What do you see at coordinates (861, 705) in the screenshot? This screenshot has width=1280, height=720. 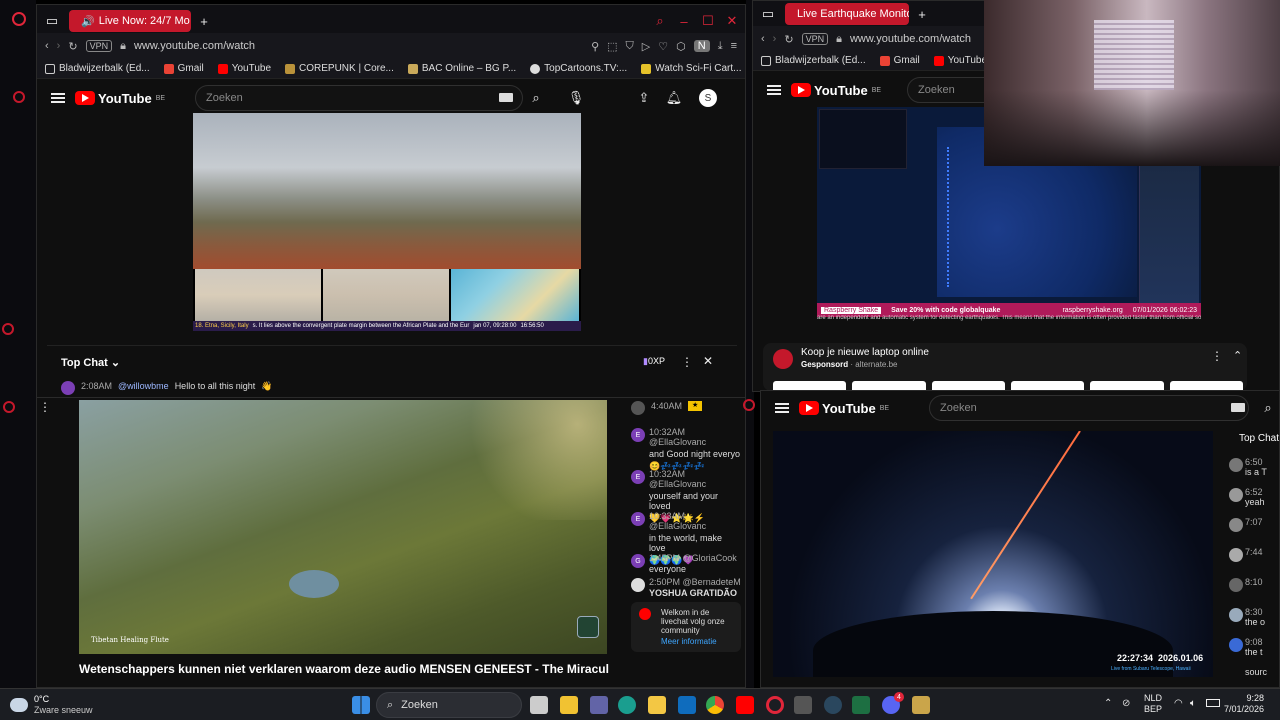 I see `excel-icon` at bounding box center [861, 705].